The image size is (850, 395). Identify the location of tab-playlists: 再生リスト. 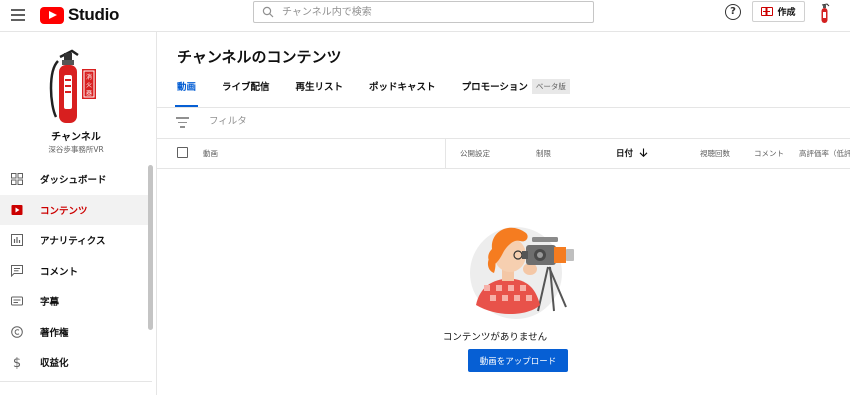
(320, 93).